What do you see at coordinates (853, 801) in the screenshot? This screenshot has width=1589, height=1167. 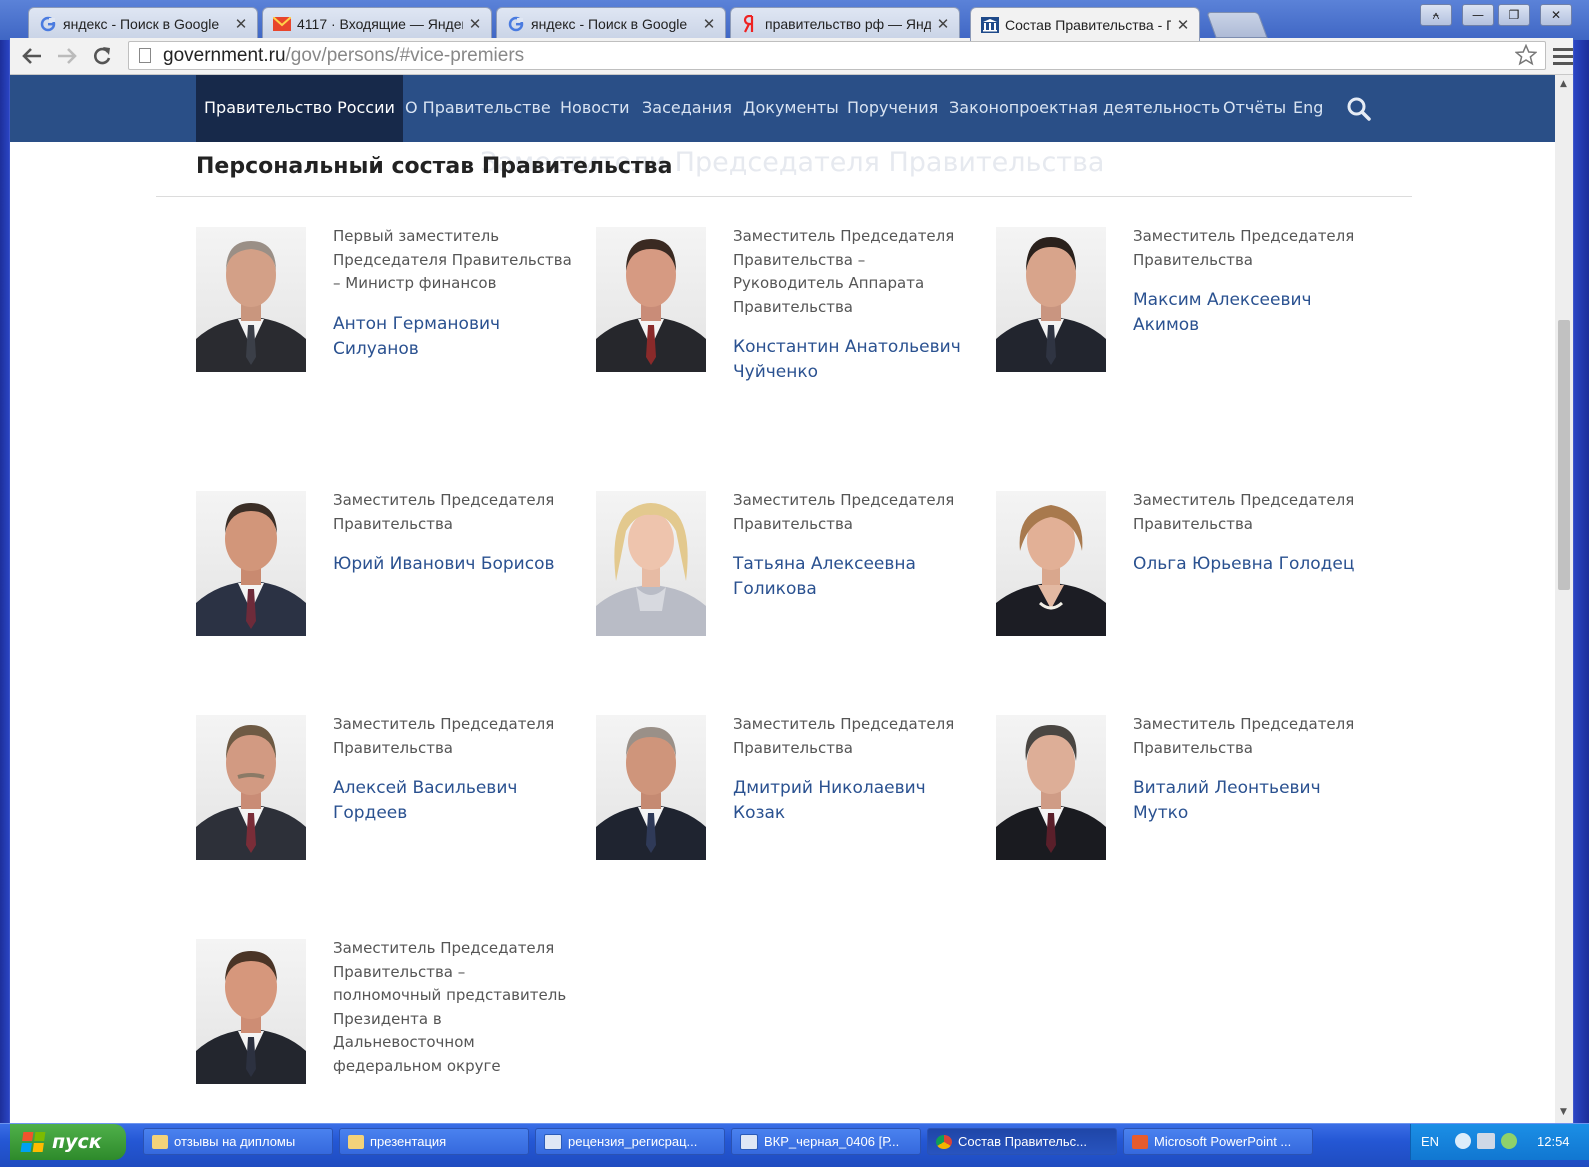 I see `person-name-link: Дмитрий Николаевич Козак` at bounding box center [853, 801].